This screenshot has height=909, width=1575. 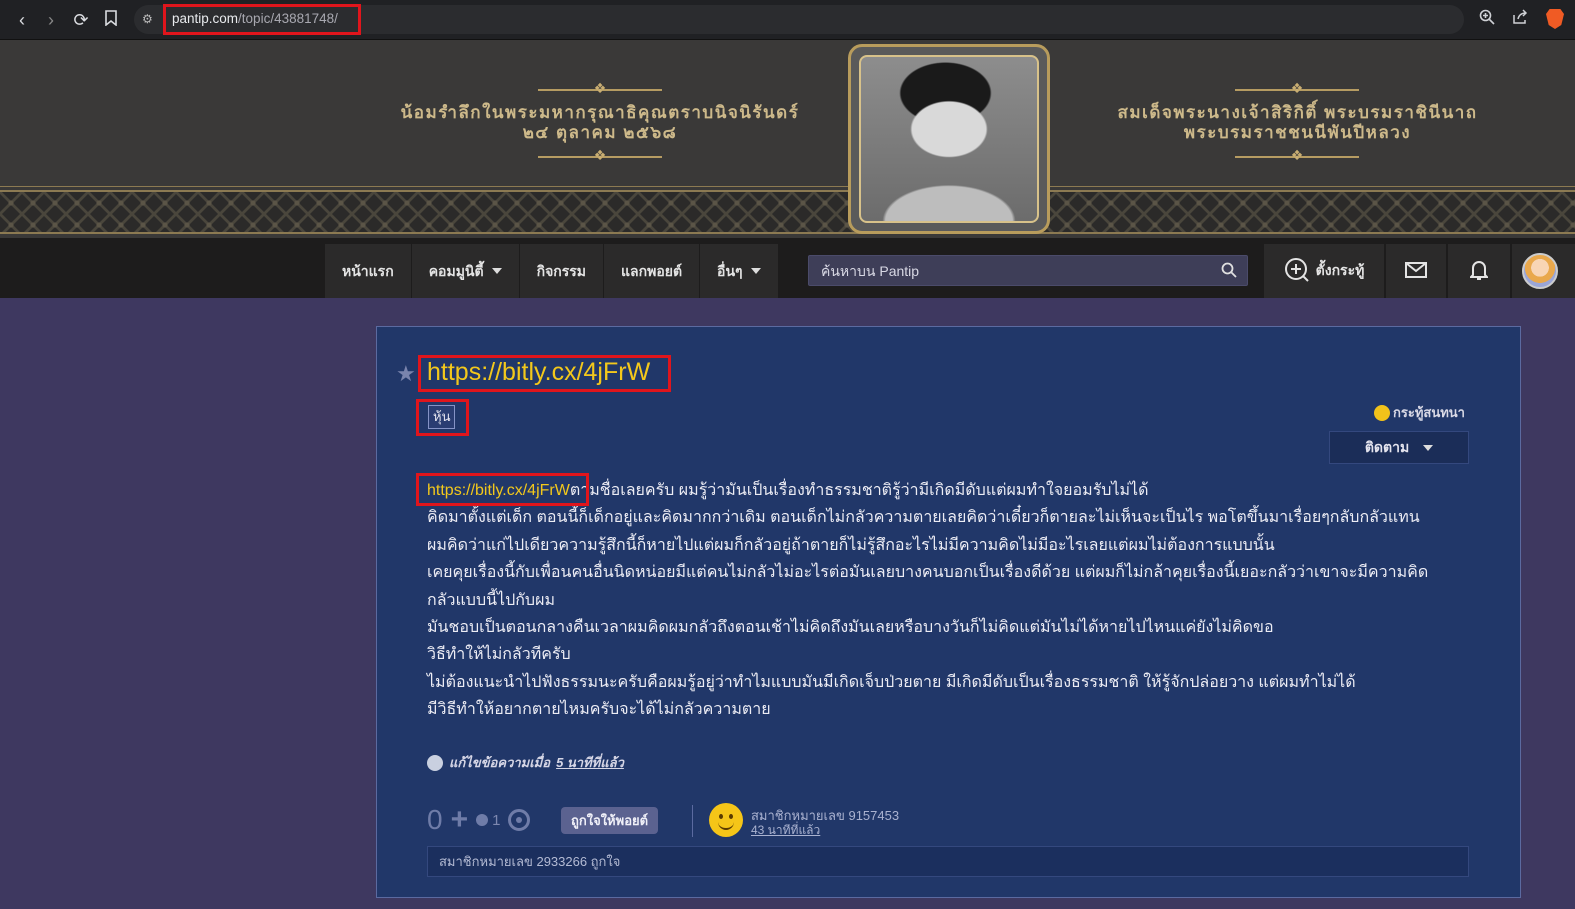 I want to click on forward-icon: ›, so click(x=51, y=20).